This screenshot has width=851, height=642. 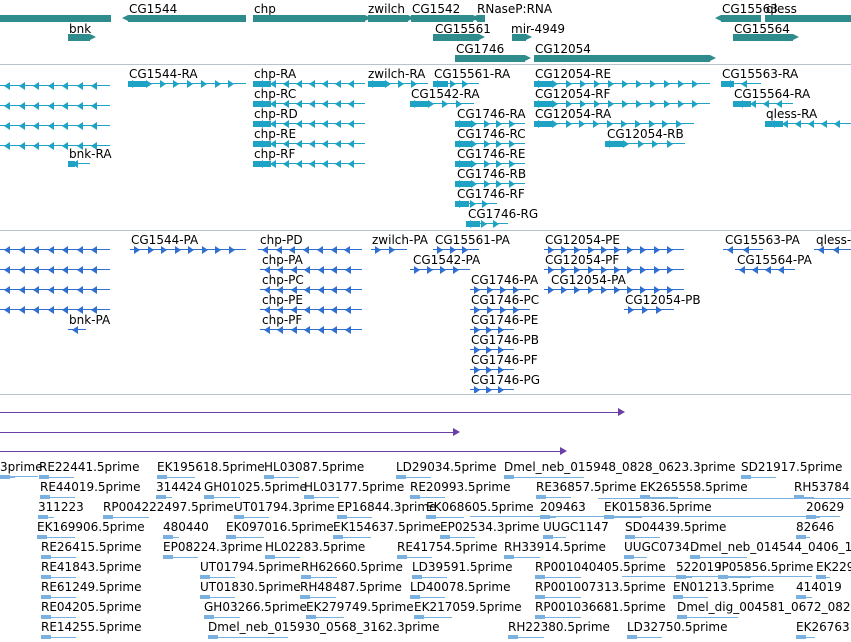 I want to click on est-label: RP004222497.5prime, so click(x=168, y=507).